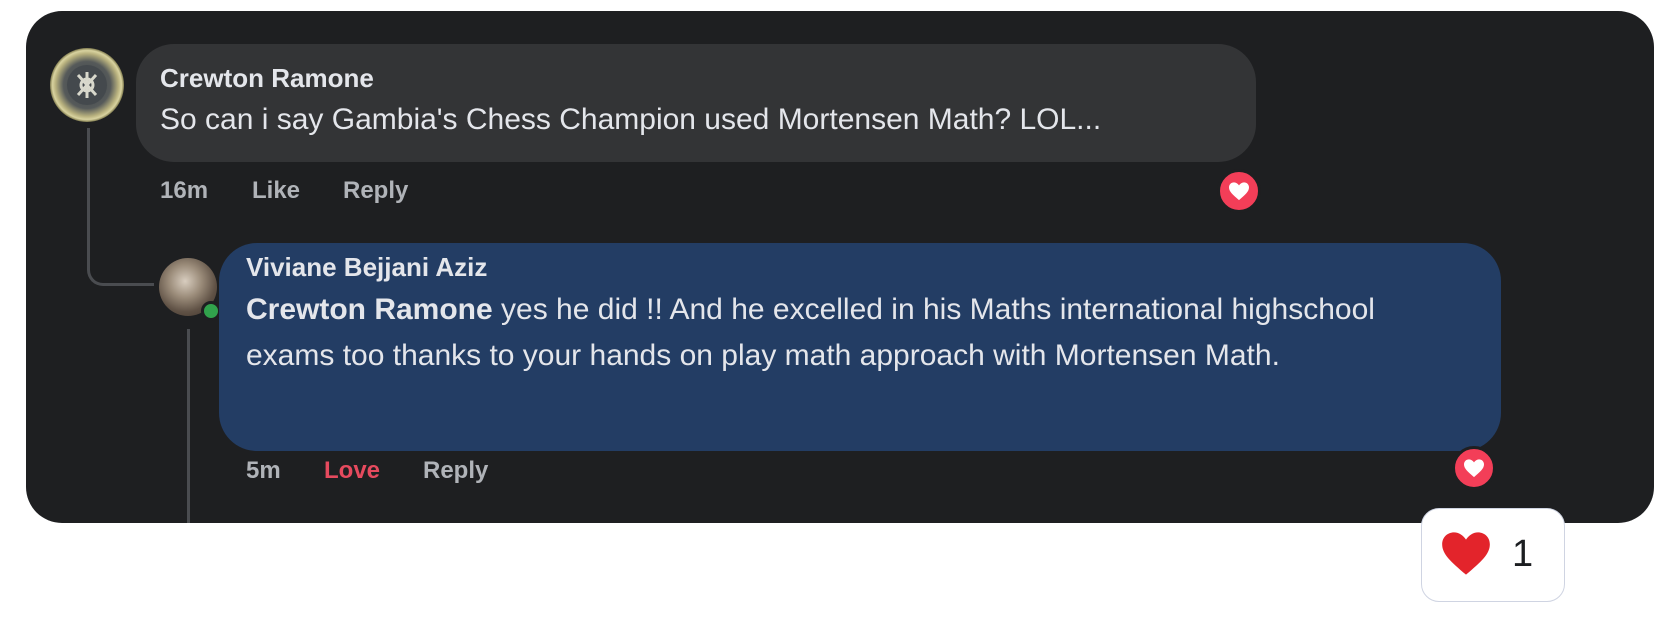  Describe the element at coordinates (366, 267) in the screenshot. I see `reply-author: Viviane Bejjani Aziz` at that location.